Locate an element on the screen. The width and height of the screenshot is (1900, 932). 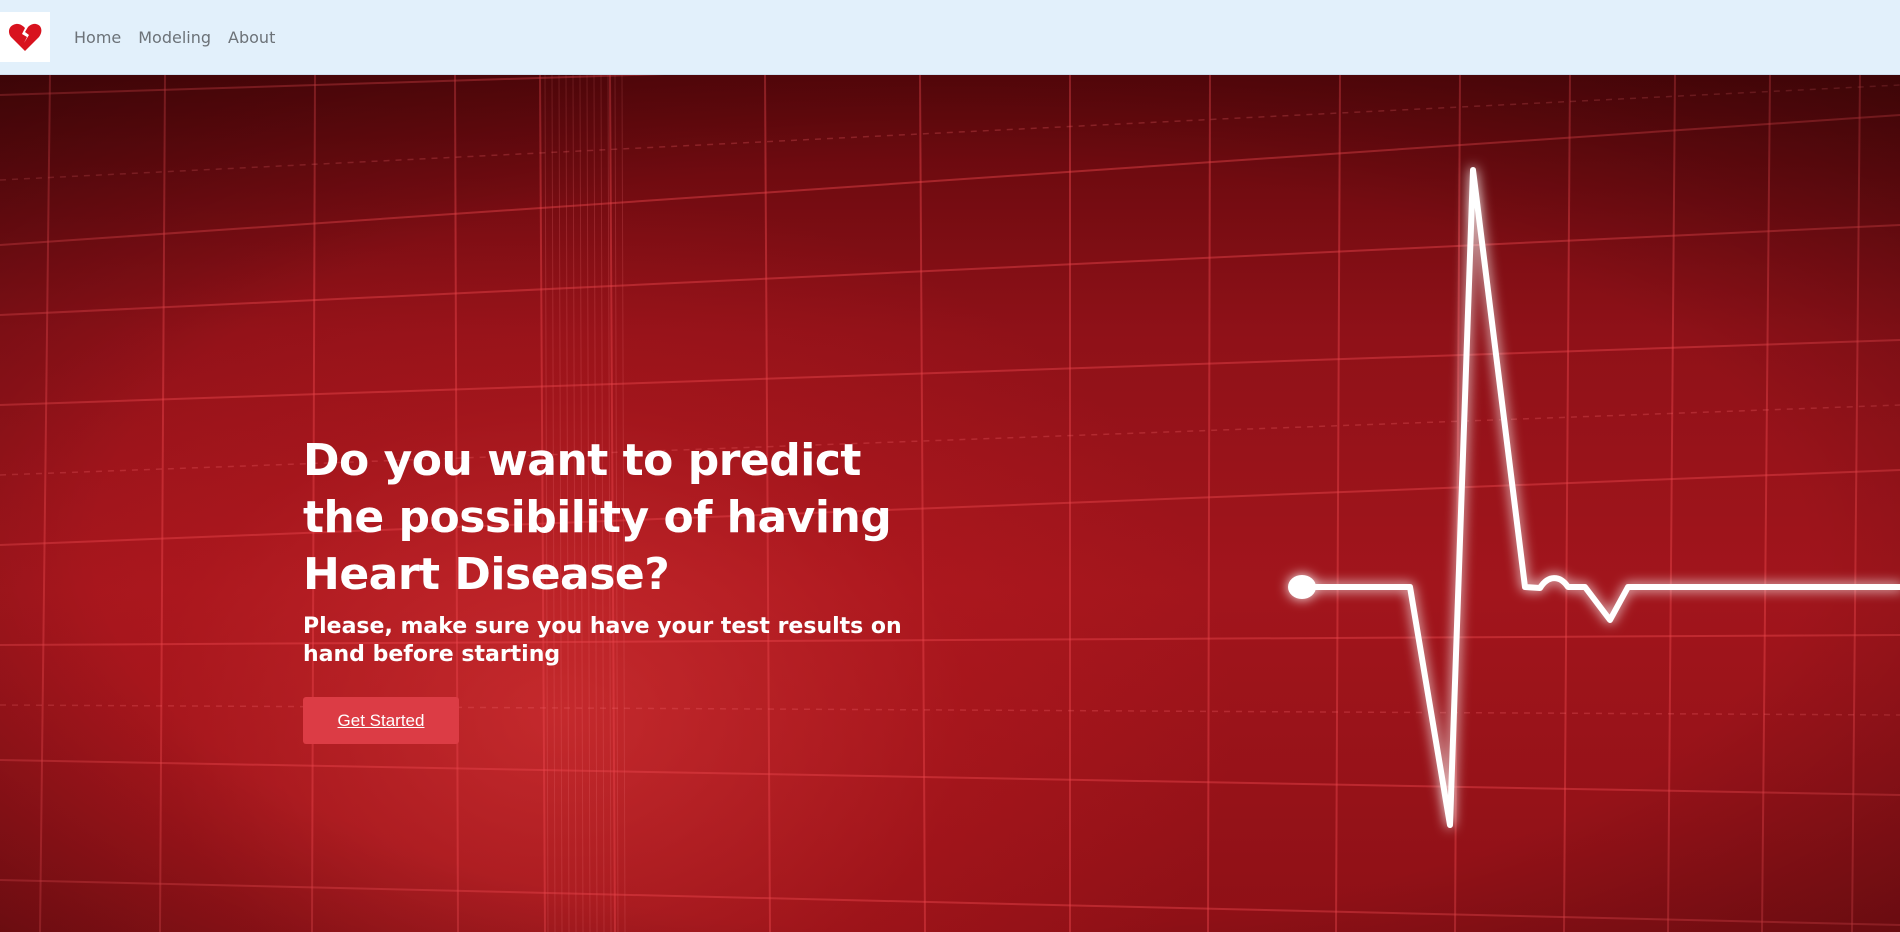
nav-link-home: Home is located at coordinates (97, 37).